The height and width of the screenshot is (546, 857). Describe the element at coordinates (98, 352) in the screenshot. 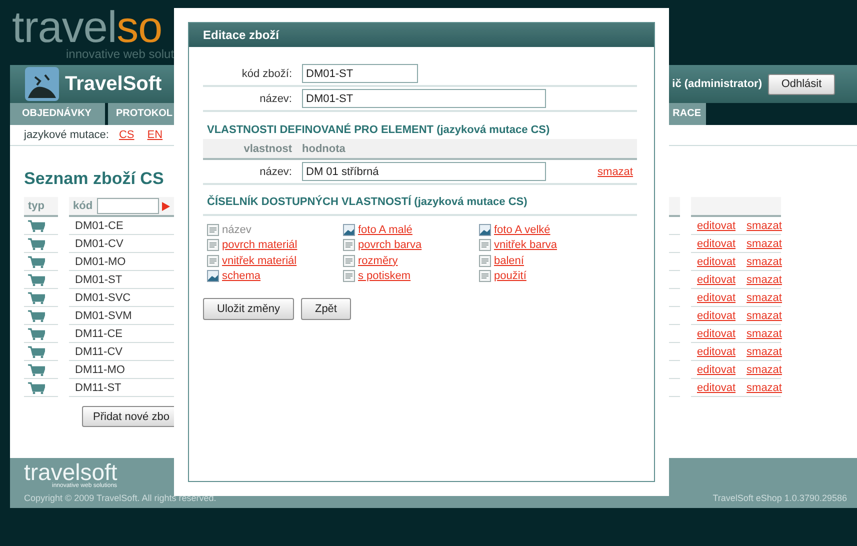

I see `product-code: DM11-CV` at that location.